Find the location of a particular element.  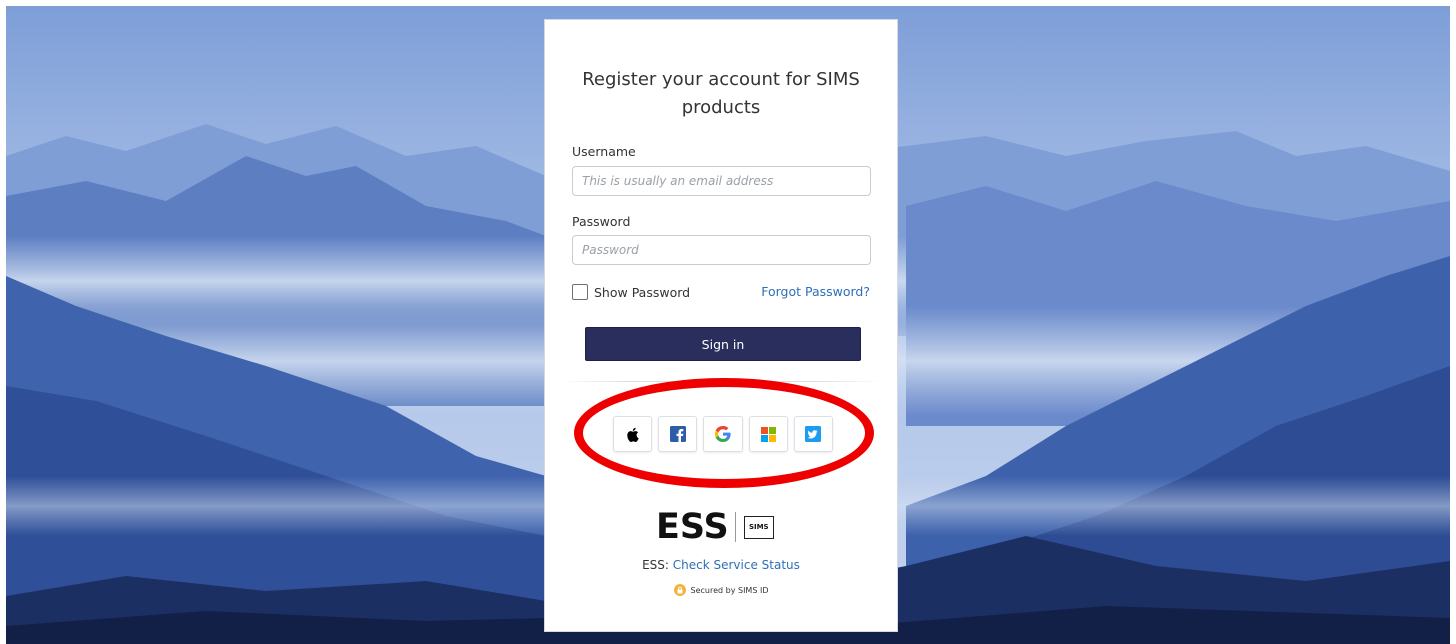

divider is located at coordinates (722, 381).